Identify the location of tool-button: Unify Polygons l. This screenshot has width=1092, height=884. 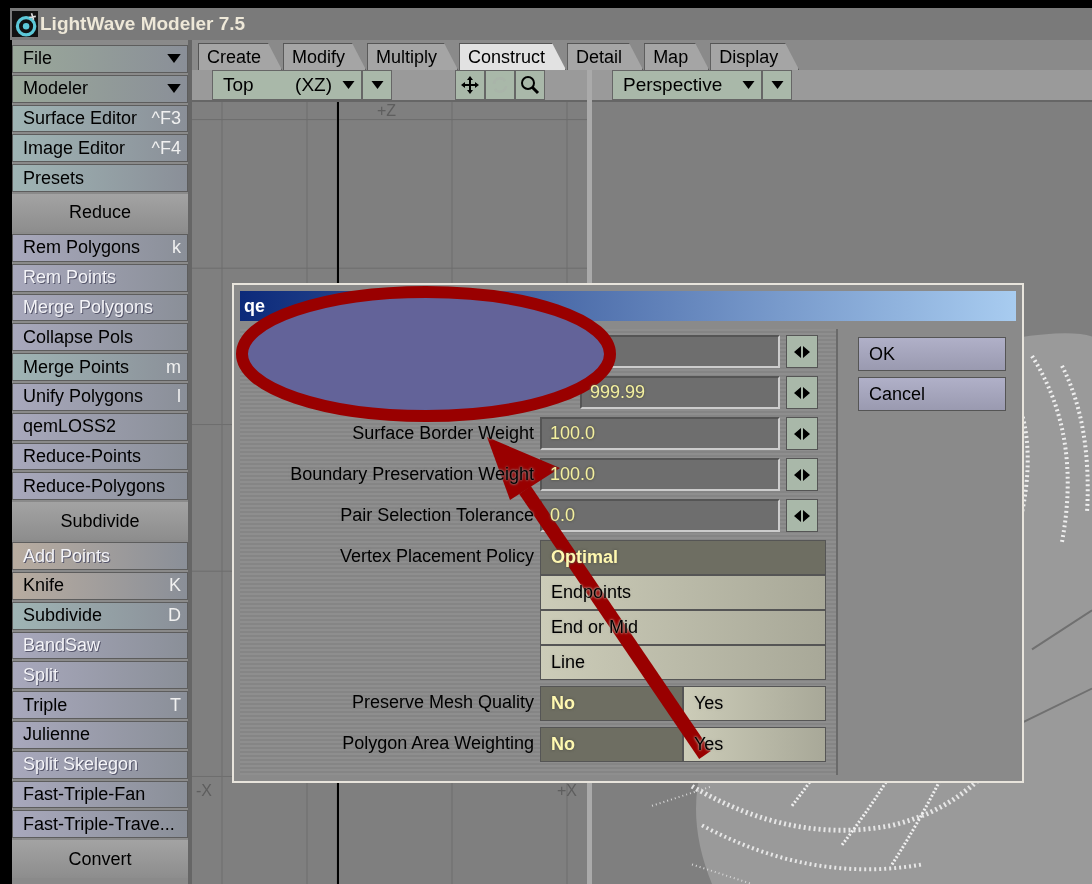
(100, 396).